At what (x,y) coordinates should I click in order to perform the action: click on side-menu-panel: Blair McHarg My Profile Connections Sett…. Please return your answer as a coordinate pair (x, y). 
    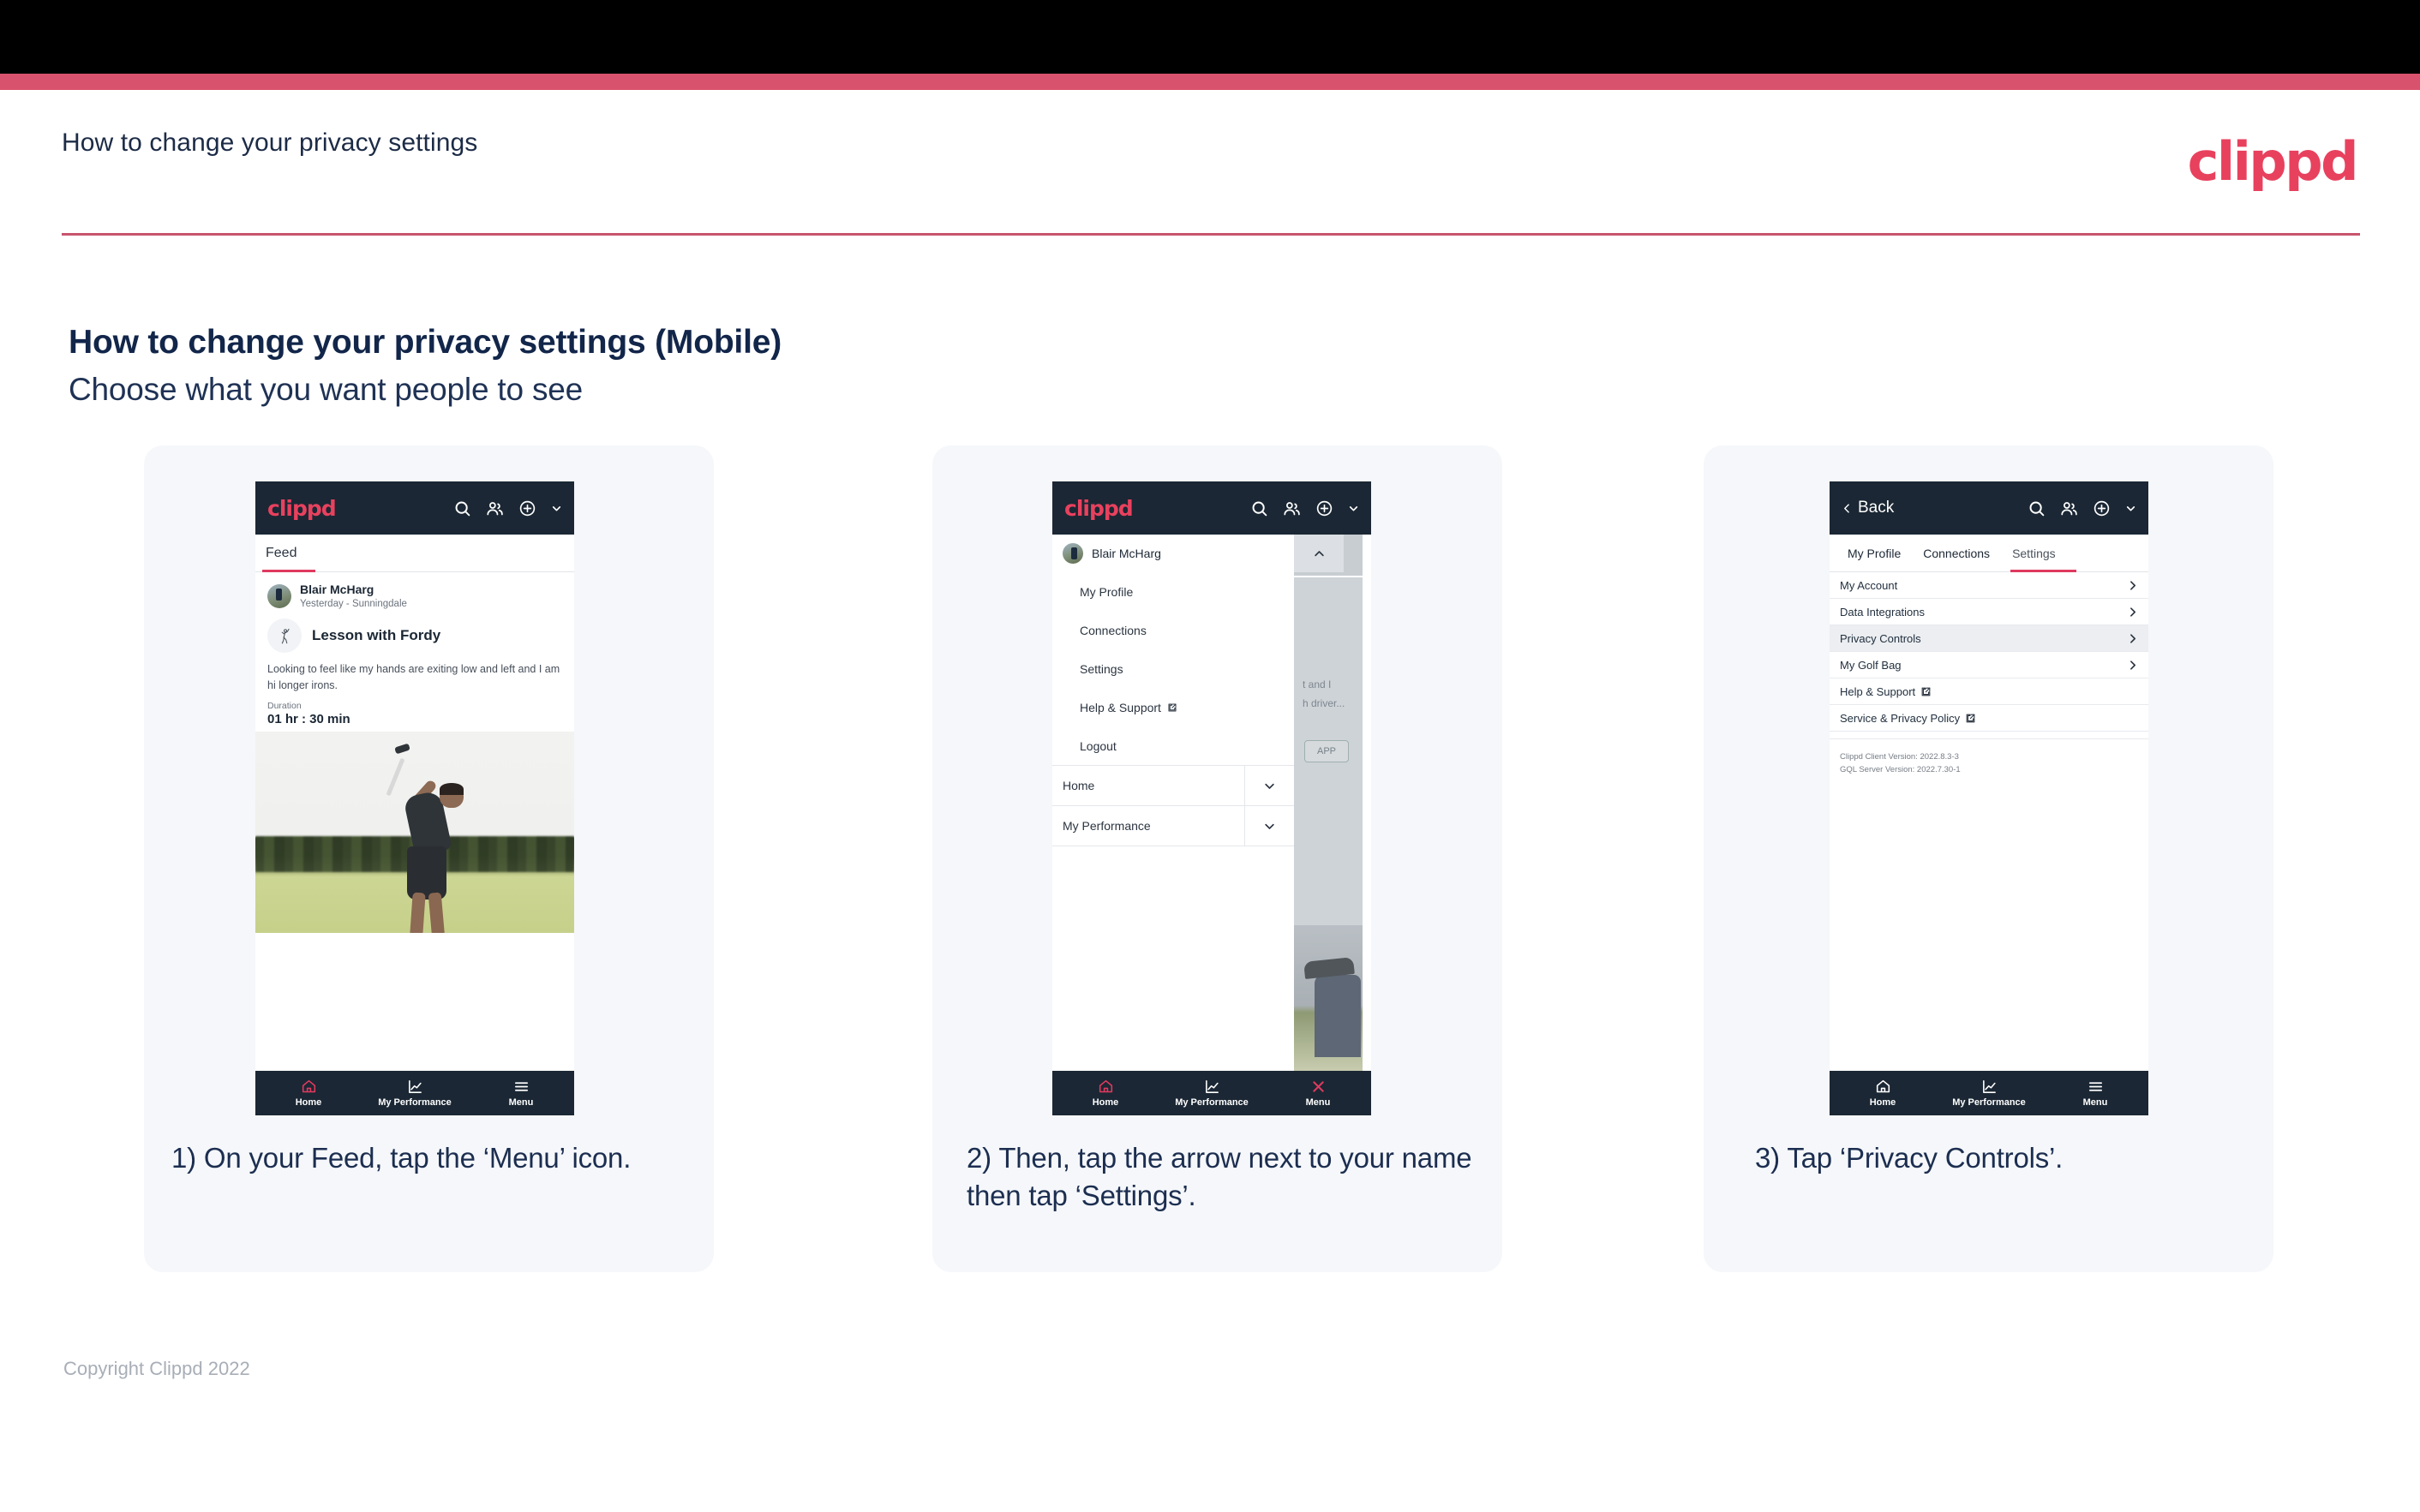
    Looking at the image, I should click on (1198, 803).